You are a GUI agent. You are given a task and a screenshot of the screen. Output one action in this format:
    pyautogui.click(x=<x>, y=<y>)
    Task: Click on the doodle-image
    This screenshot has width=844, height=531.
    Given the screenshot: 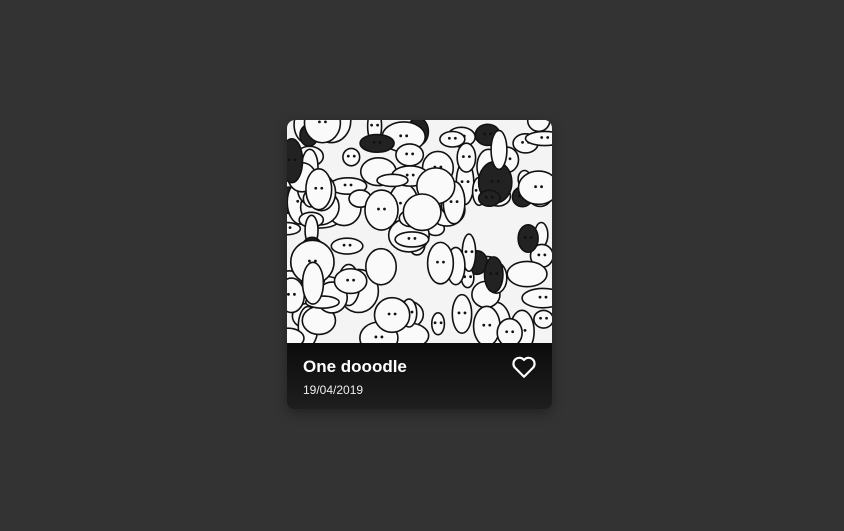 What is the action you would take?
    pyautogui.click(x=419, y=231)
    